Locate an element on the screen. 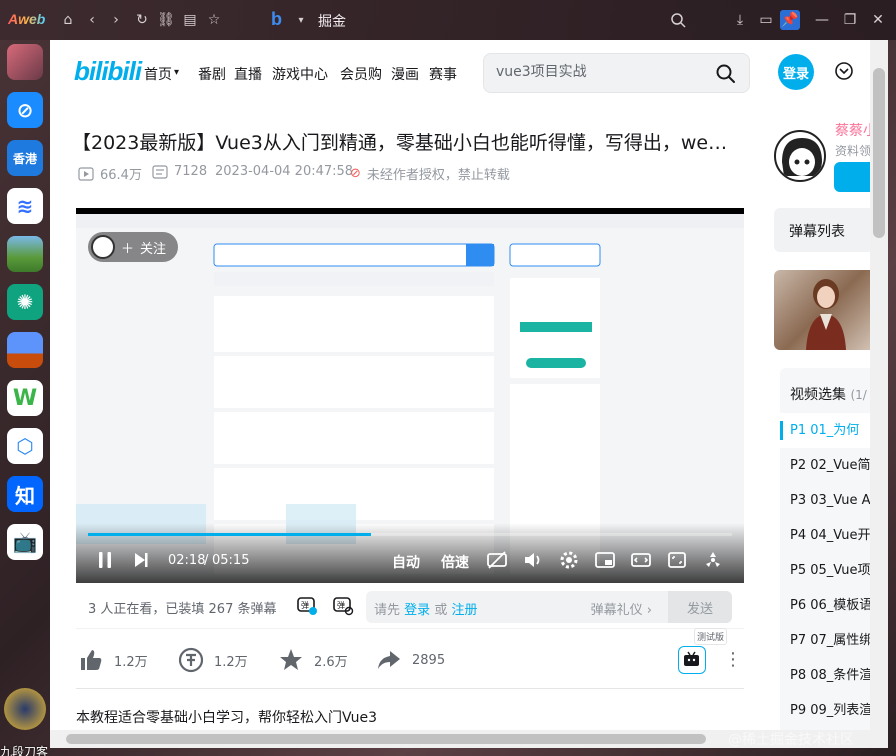 Image resolution: width=896 pixels, height=756 pixels. theme-icon is located at coordinates (844, 71).